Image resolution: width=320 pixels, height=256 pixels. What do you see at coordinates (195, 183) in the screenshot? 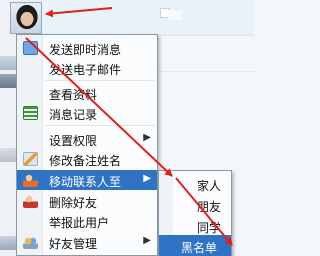
I see `submenu-item-family: 家人` at bounding box center [195, 183].